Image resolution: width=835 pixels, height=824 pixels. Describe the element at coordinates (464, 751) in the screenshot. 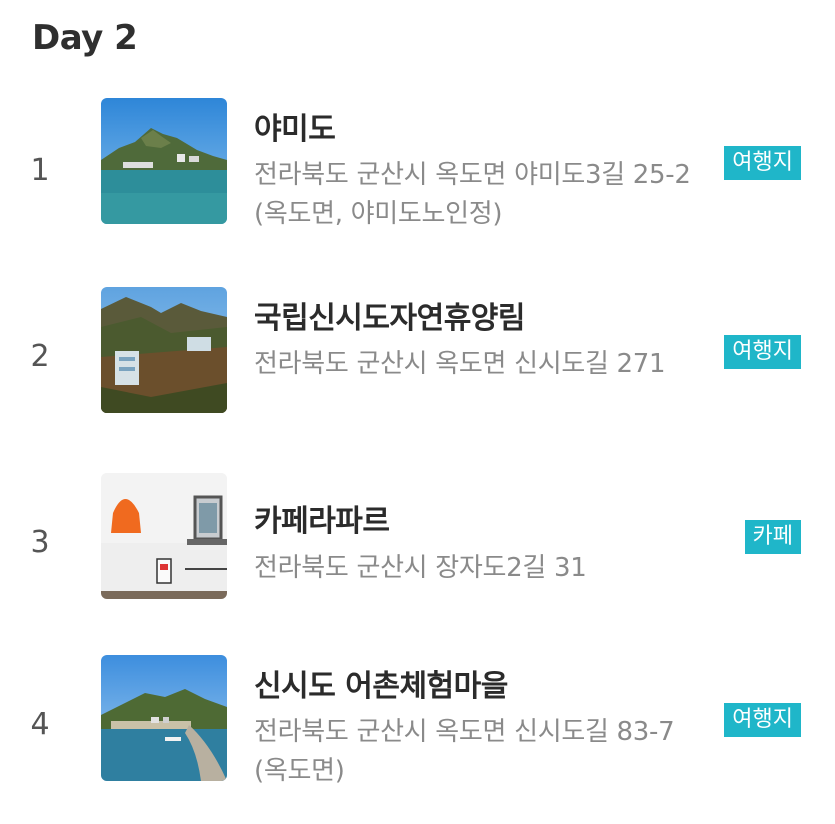

I see `place-address: 전라북도 군산시 옥도면 신시도길 83-7 (옥도면)` at that location.